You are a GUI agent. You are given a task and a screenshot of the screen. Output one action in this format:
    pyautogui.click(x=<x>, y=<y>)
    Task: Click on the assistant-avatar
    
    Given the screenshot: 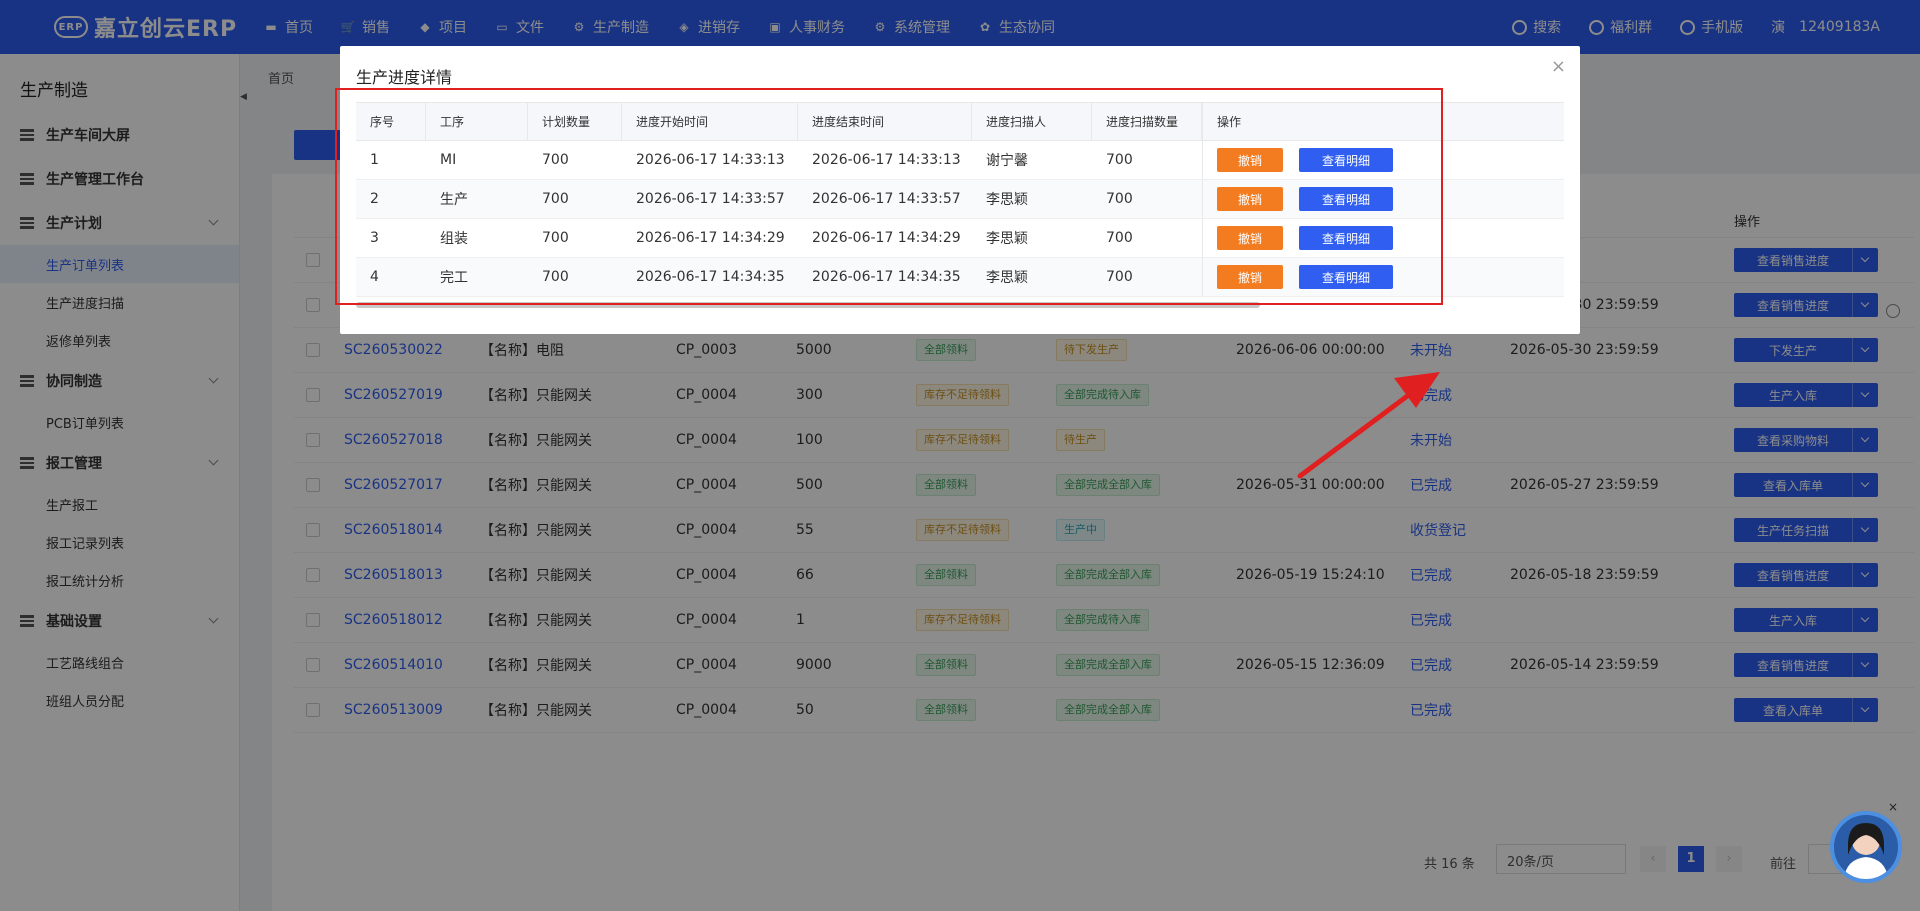 What is the action you would take?
    pyautogui.click(x=1866, y=847)
    